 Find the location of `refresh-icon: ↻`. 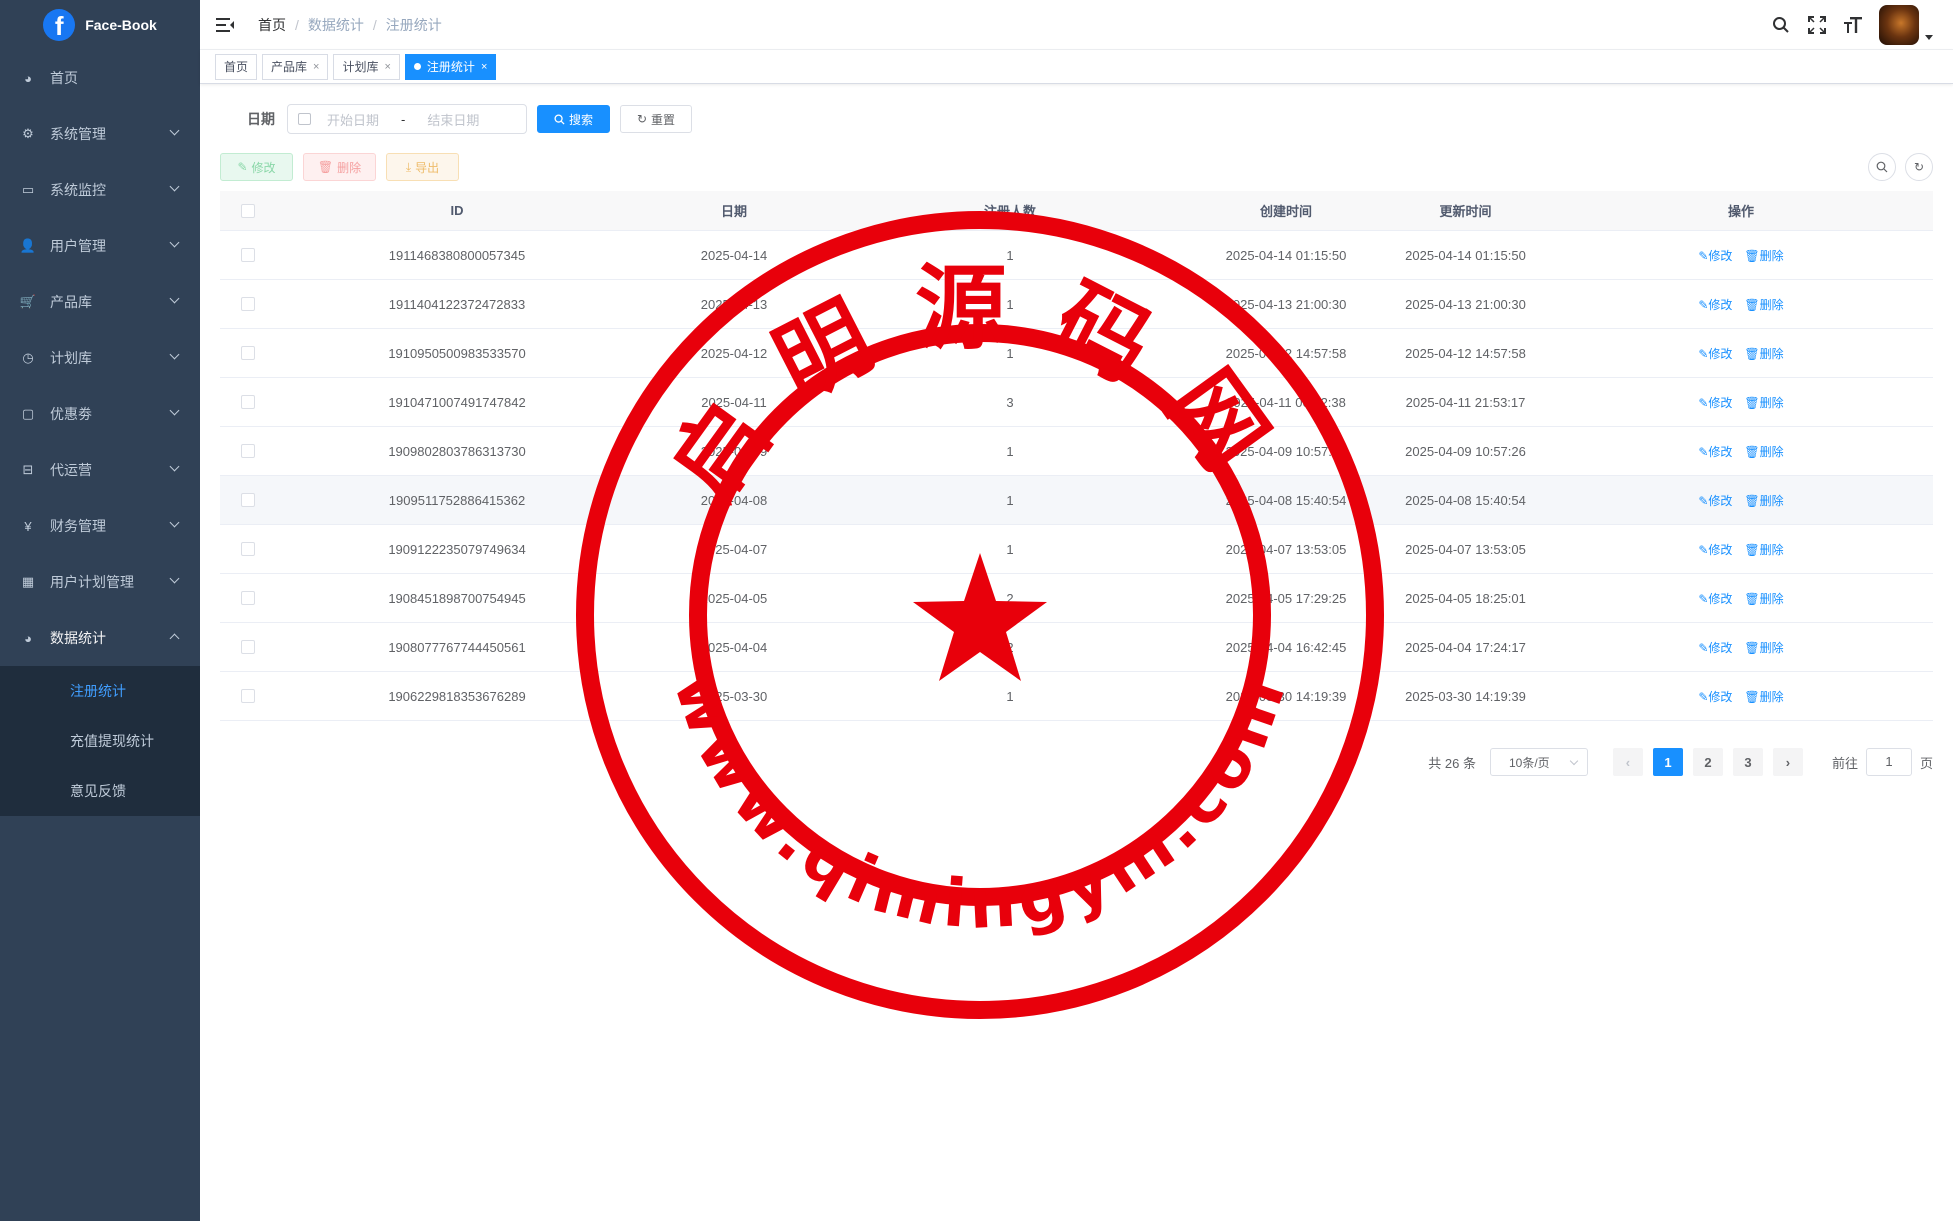

refresh-icon: ↻ is located at coordinates (1919, 167).